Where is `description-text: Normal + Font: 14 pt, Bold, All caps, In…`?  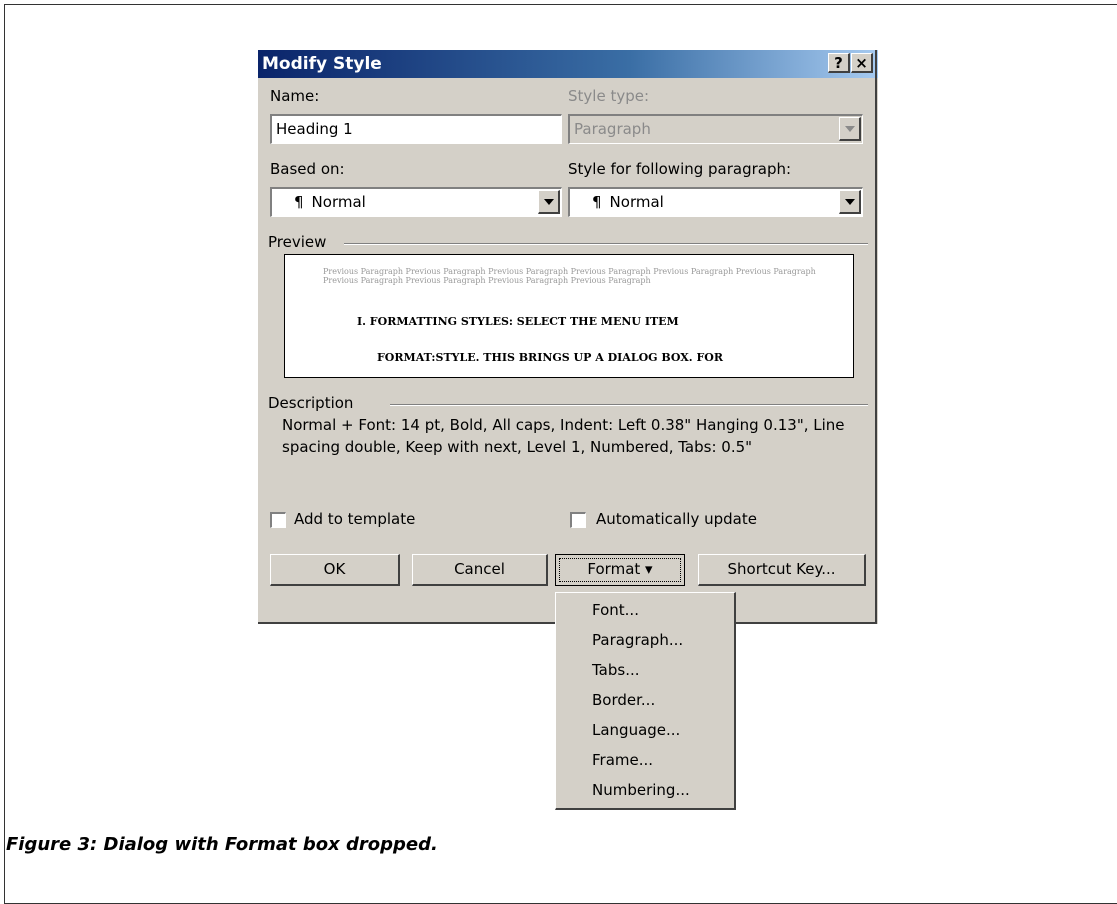 description-text: Normal + Font: 14 pt, Bold, All caps, In… is located at coordinates (563, 436).